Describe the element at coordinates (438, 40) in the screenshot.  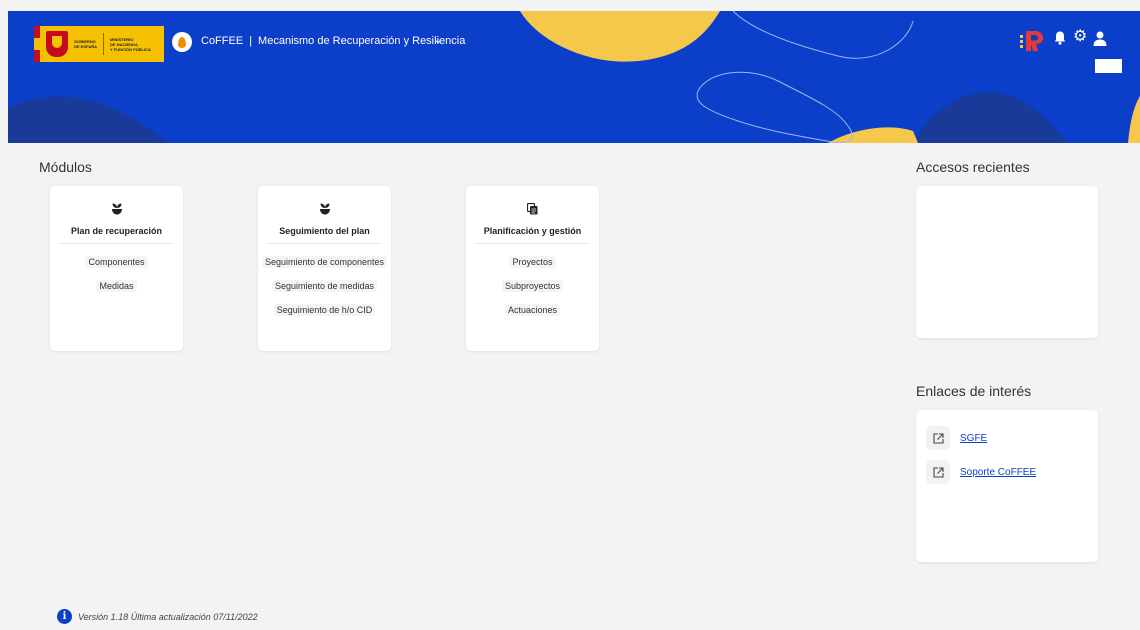
I see `chevron-down-icon: ⌄` at that location.